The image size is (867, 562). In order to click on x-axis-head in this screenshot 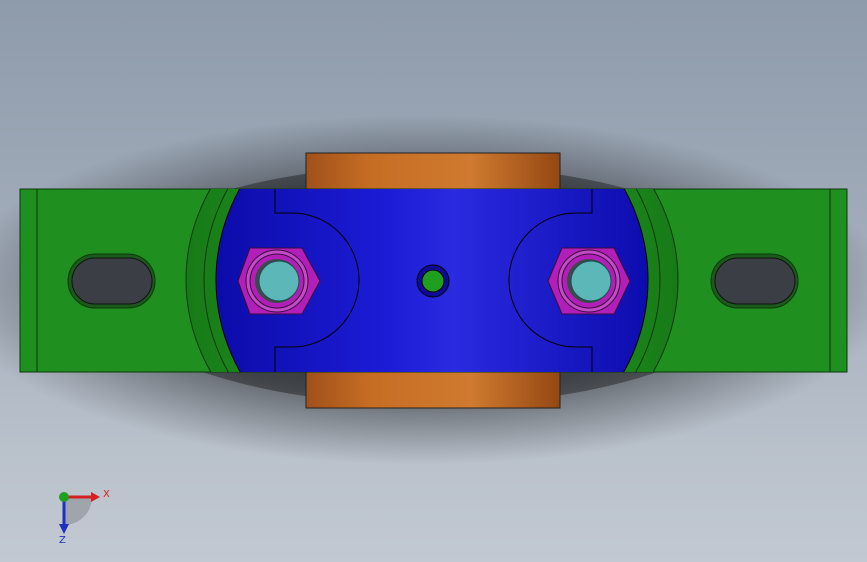, I will do `click(95, 497)`.